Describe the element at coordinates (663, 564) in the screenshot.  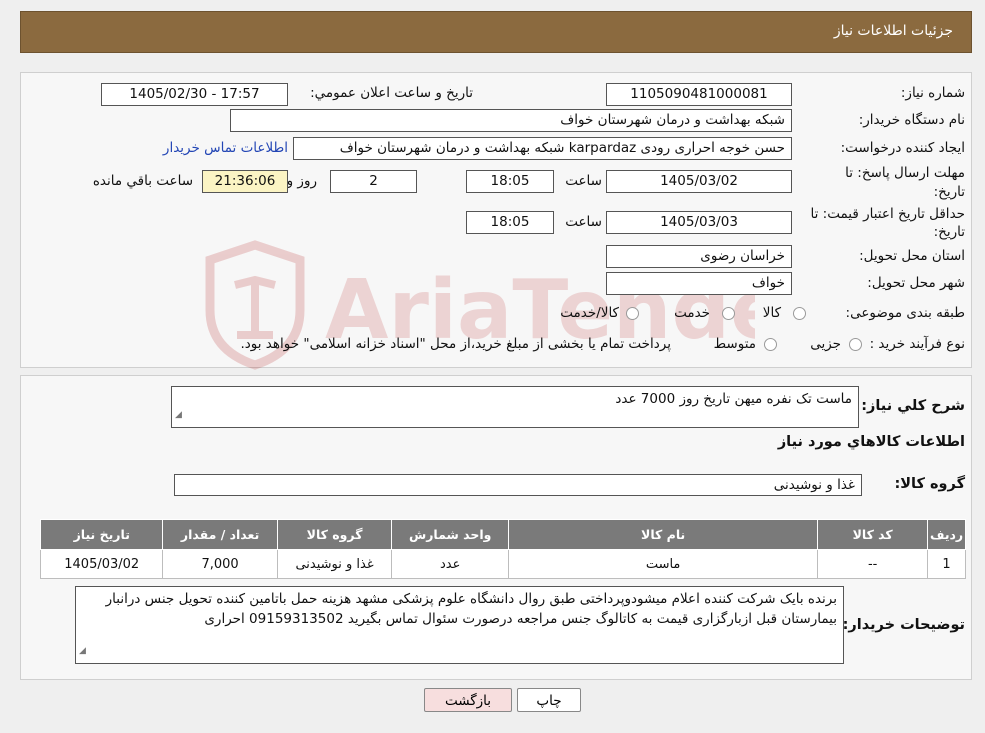
I see `cell-item-name: ماست` at that location.